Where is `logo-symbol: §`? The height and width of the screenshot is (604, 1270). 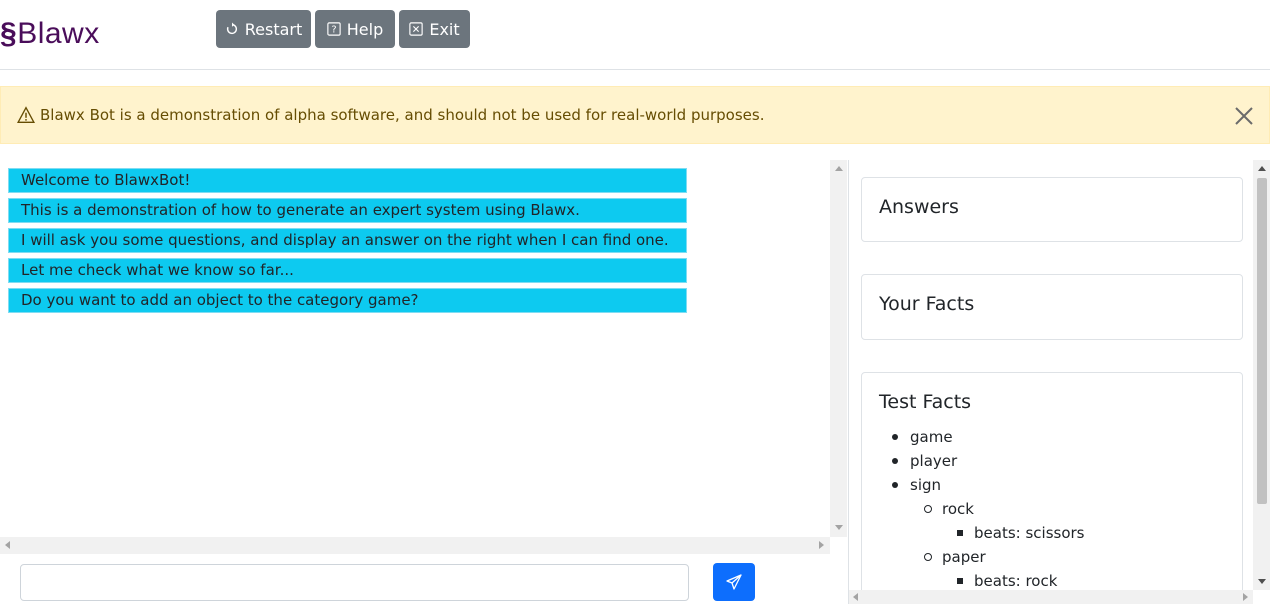 logo-symbol: § is located at coordinates (9, 33).